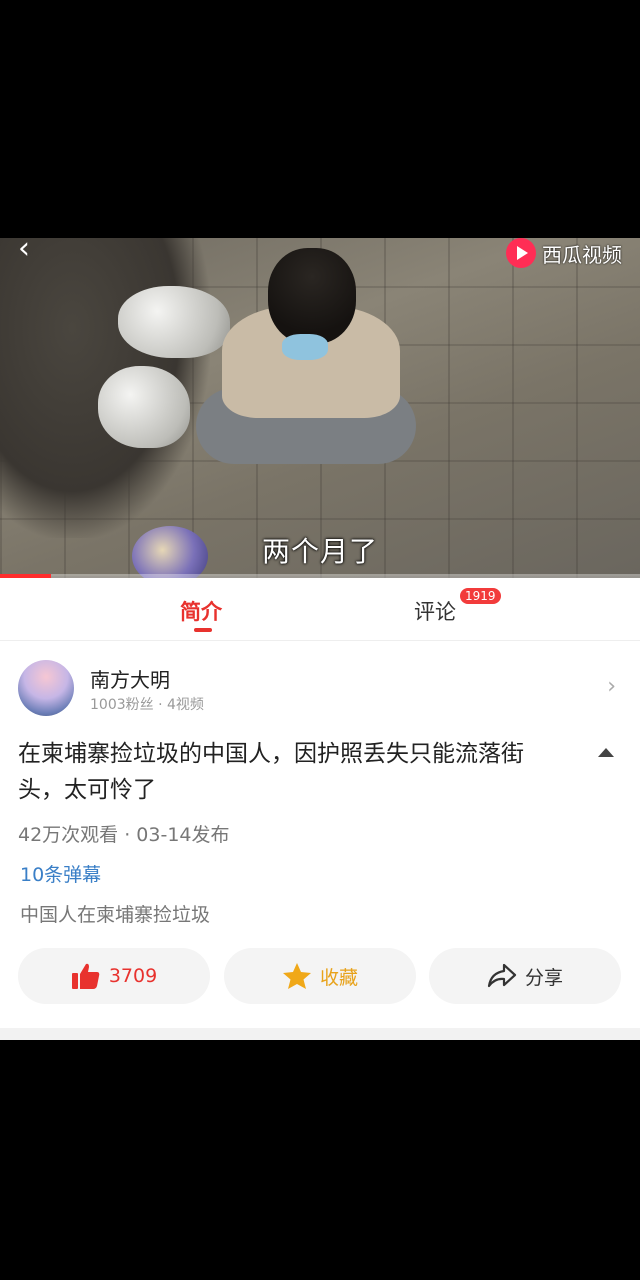 The width and height of the screenshot is (640, 1280). What do you see at coordinates (606, 752) in the screenshot?
I see `collapse-caret-icon` at bounding box center [606, 752].